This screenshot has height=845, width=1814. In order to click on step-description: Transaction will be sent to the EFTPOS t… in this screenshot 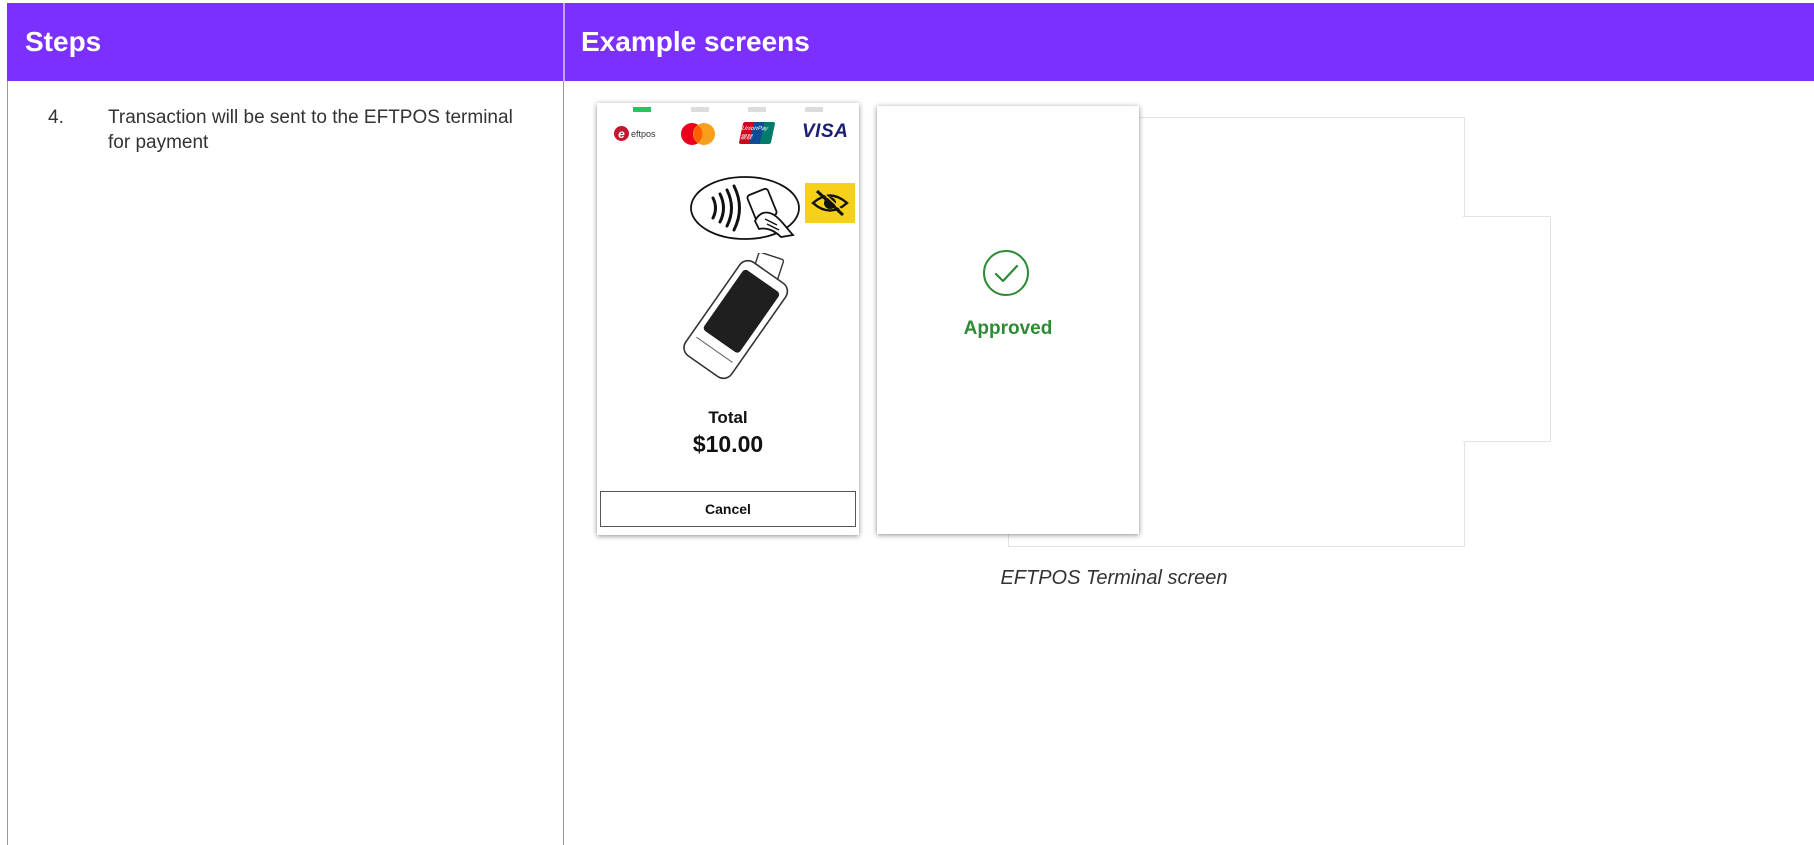, I will do `click(310, 130)`.